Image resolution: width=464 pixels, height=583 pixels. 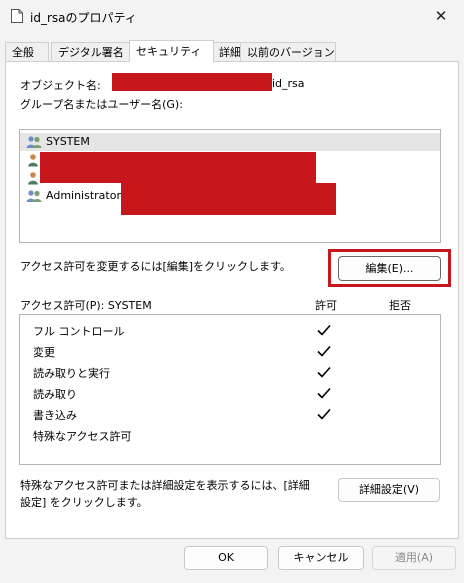 What do you see at coordinates (400, 305) in the screenshot?
I see `deny-header: 拒否` at bounding box center [400, 305].